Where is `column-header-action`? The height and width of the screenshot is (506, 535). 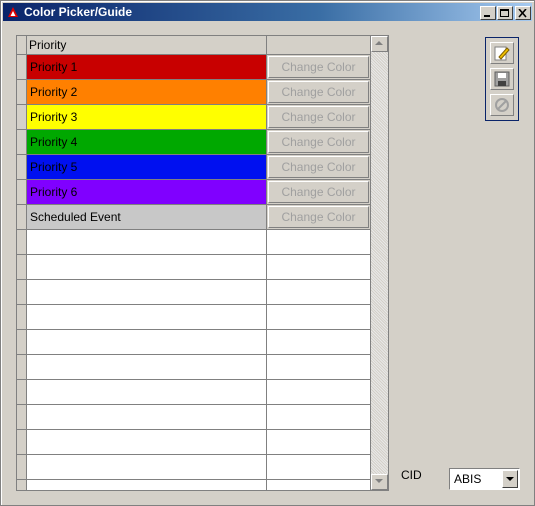
column-header-action is located at coordinates (319, 45).